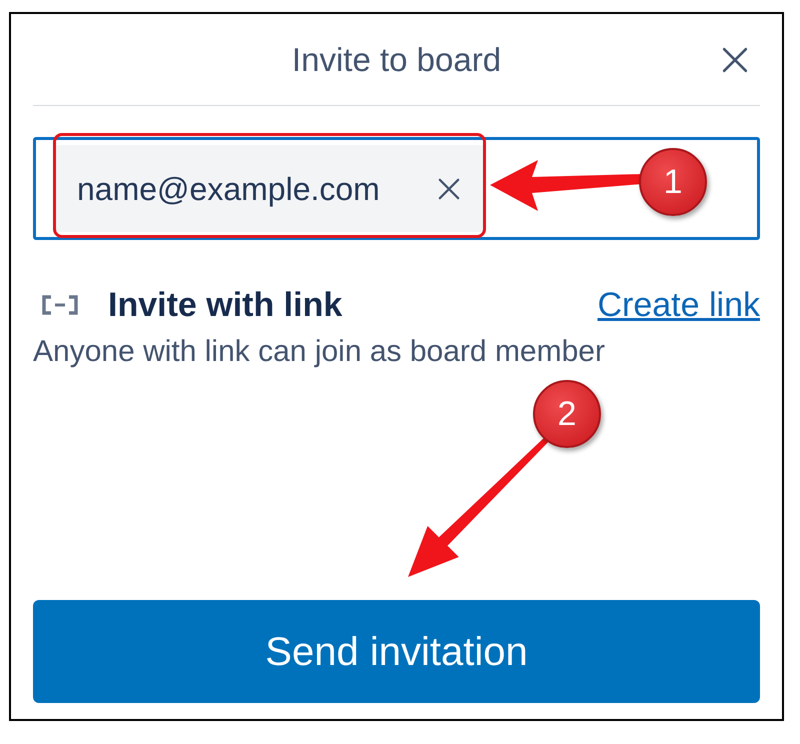 The image size is (800, 744). Describe the element at coordinates (397, 59) in the screenshot. I see `dialog-title: Invite to board` at that location.